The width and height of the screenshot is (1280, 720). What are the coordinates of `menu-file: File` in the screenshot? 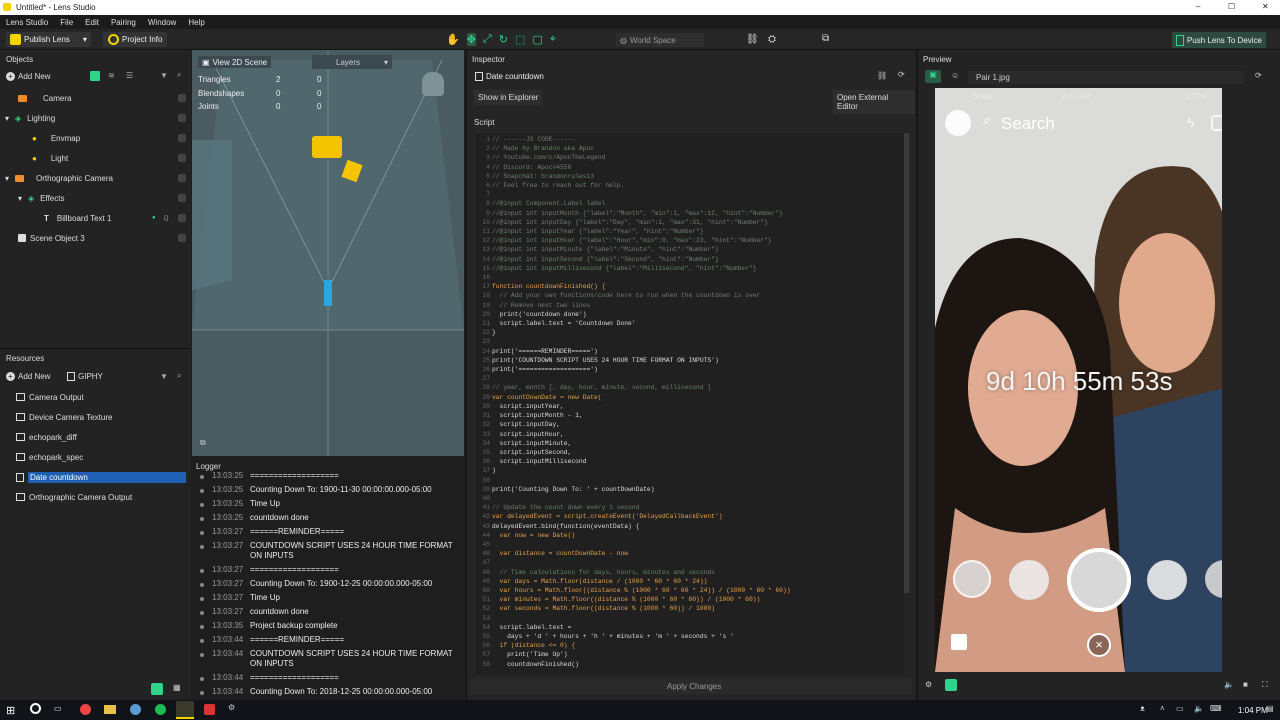 It's located at (66, 22).